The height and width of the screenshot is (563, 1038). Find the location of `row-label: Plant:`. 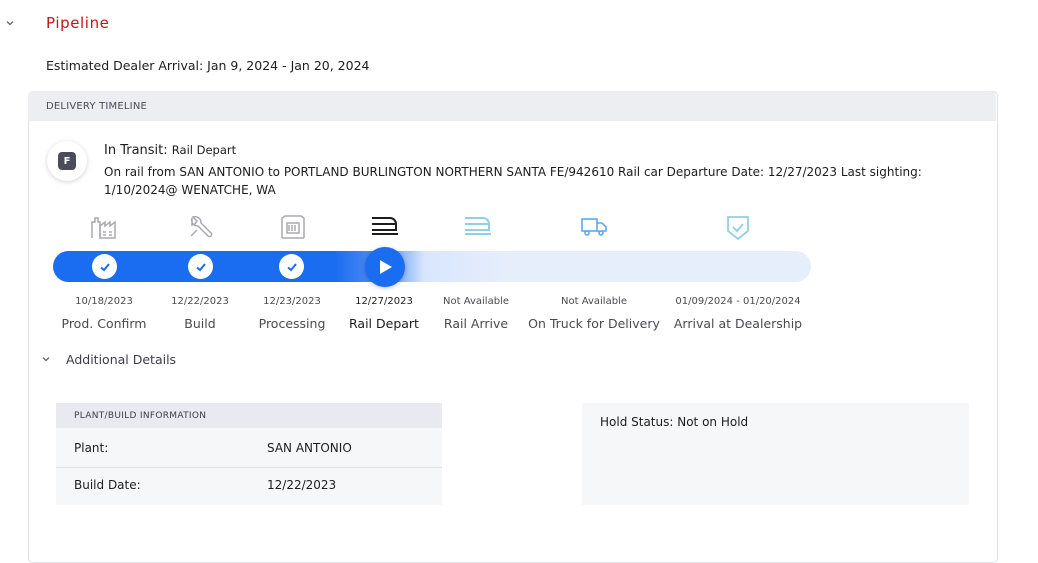

row-label: Plant: is located at coordinates (91, 448).